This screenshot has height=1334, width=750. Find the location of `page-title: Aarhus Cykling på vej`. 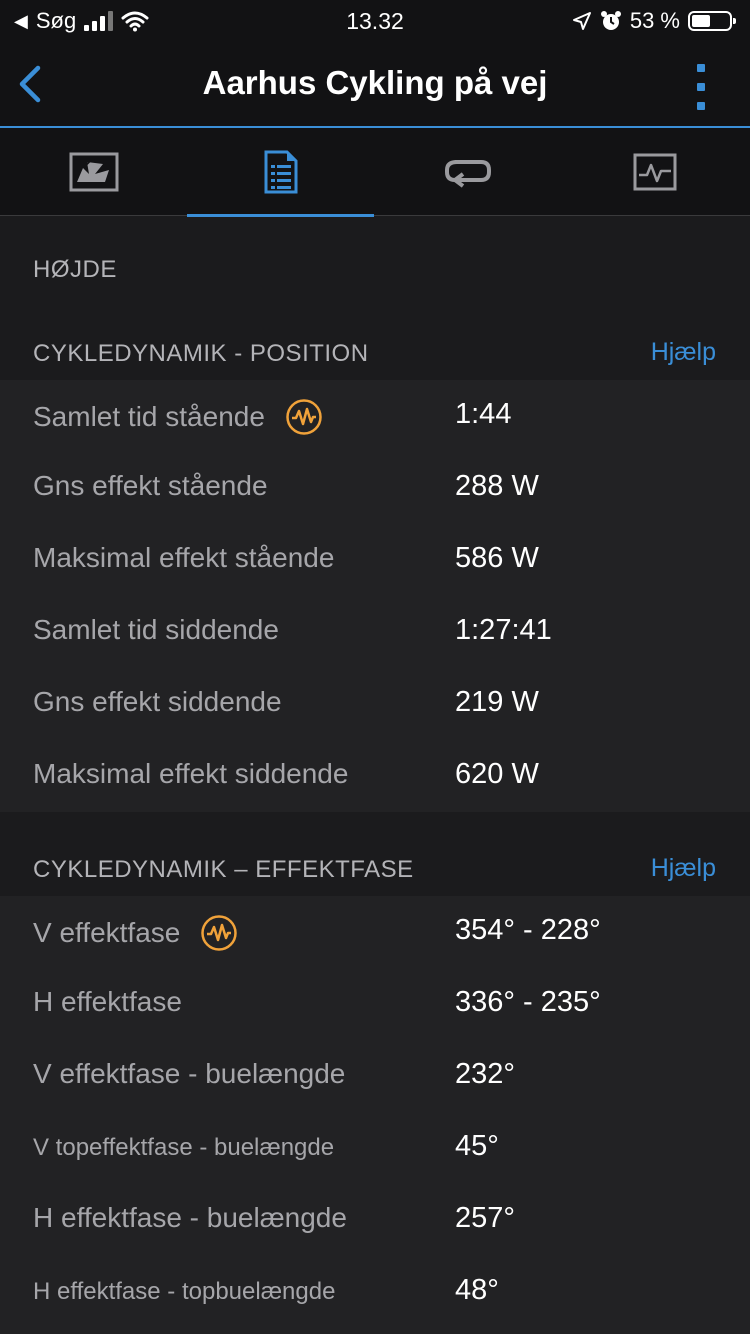

page-title: Aarhus Cykling på vej is located at coordinates (375, 82).